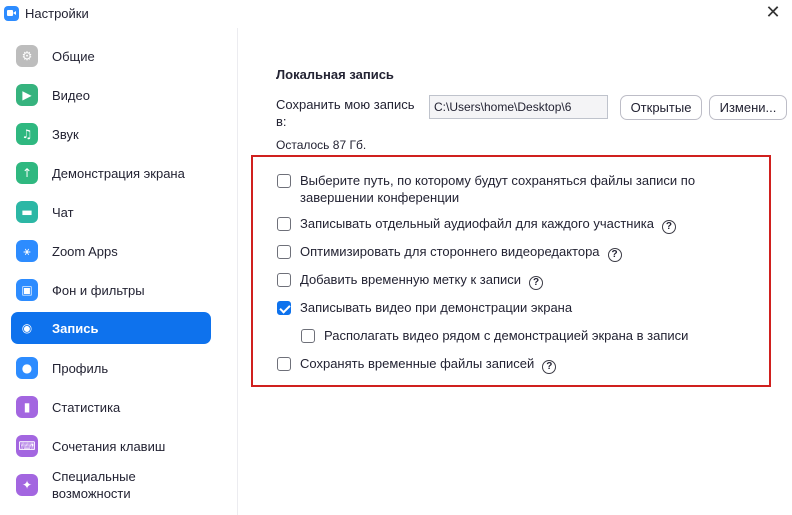 Image resolution: width=792 pixels, height=515 pixels. I want to click on gear-icon: ⚙, so click(27, 56).